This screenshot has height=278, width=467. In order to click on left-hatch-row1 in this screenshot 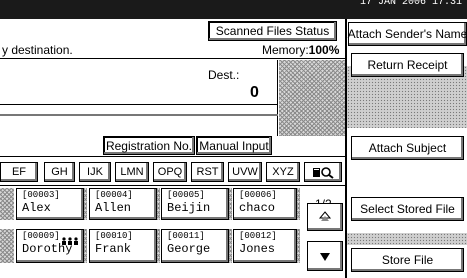, I will do `click(7, 204)`.